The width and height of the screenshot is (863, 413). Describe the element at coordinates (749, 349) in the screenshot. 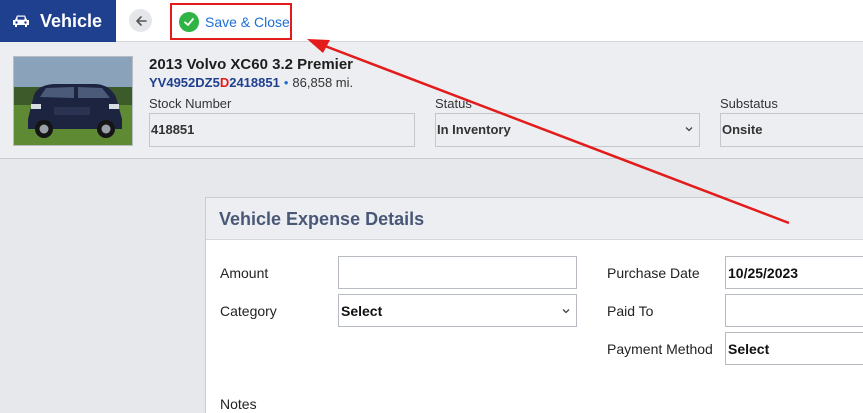

I see `payment-method-value: Select` at that location.